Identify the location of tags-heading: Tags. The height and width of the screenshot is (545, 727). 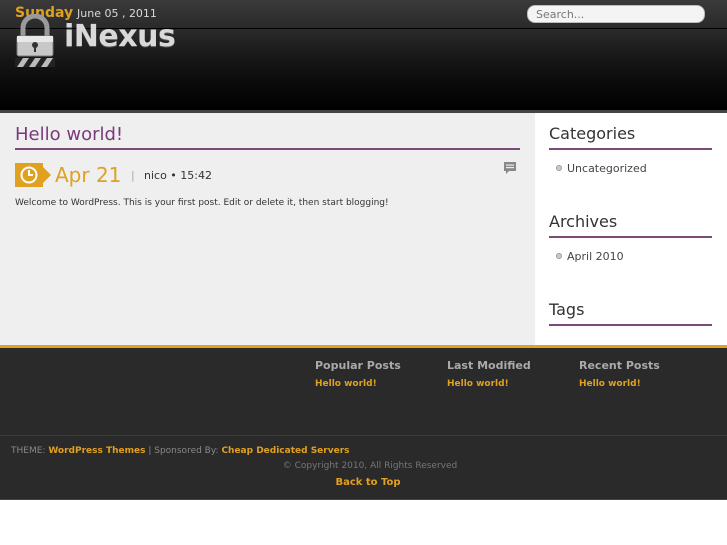
(567, 309).